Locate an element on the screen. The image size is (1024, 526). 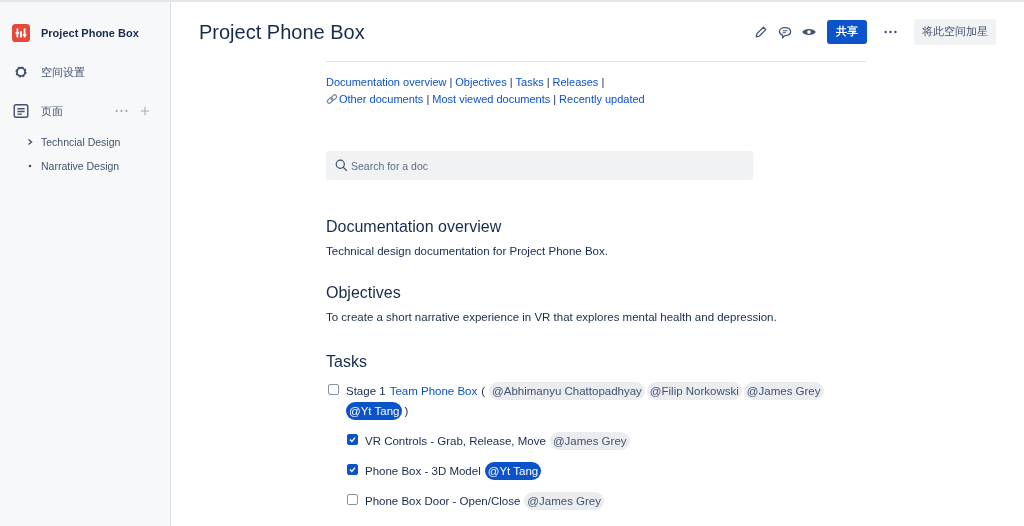
task-text: ( is located at coordinates (483, 391).